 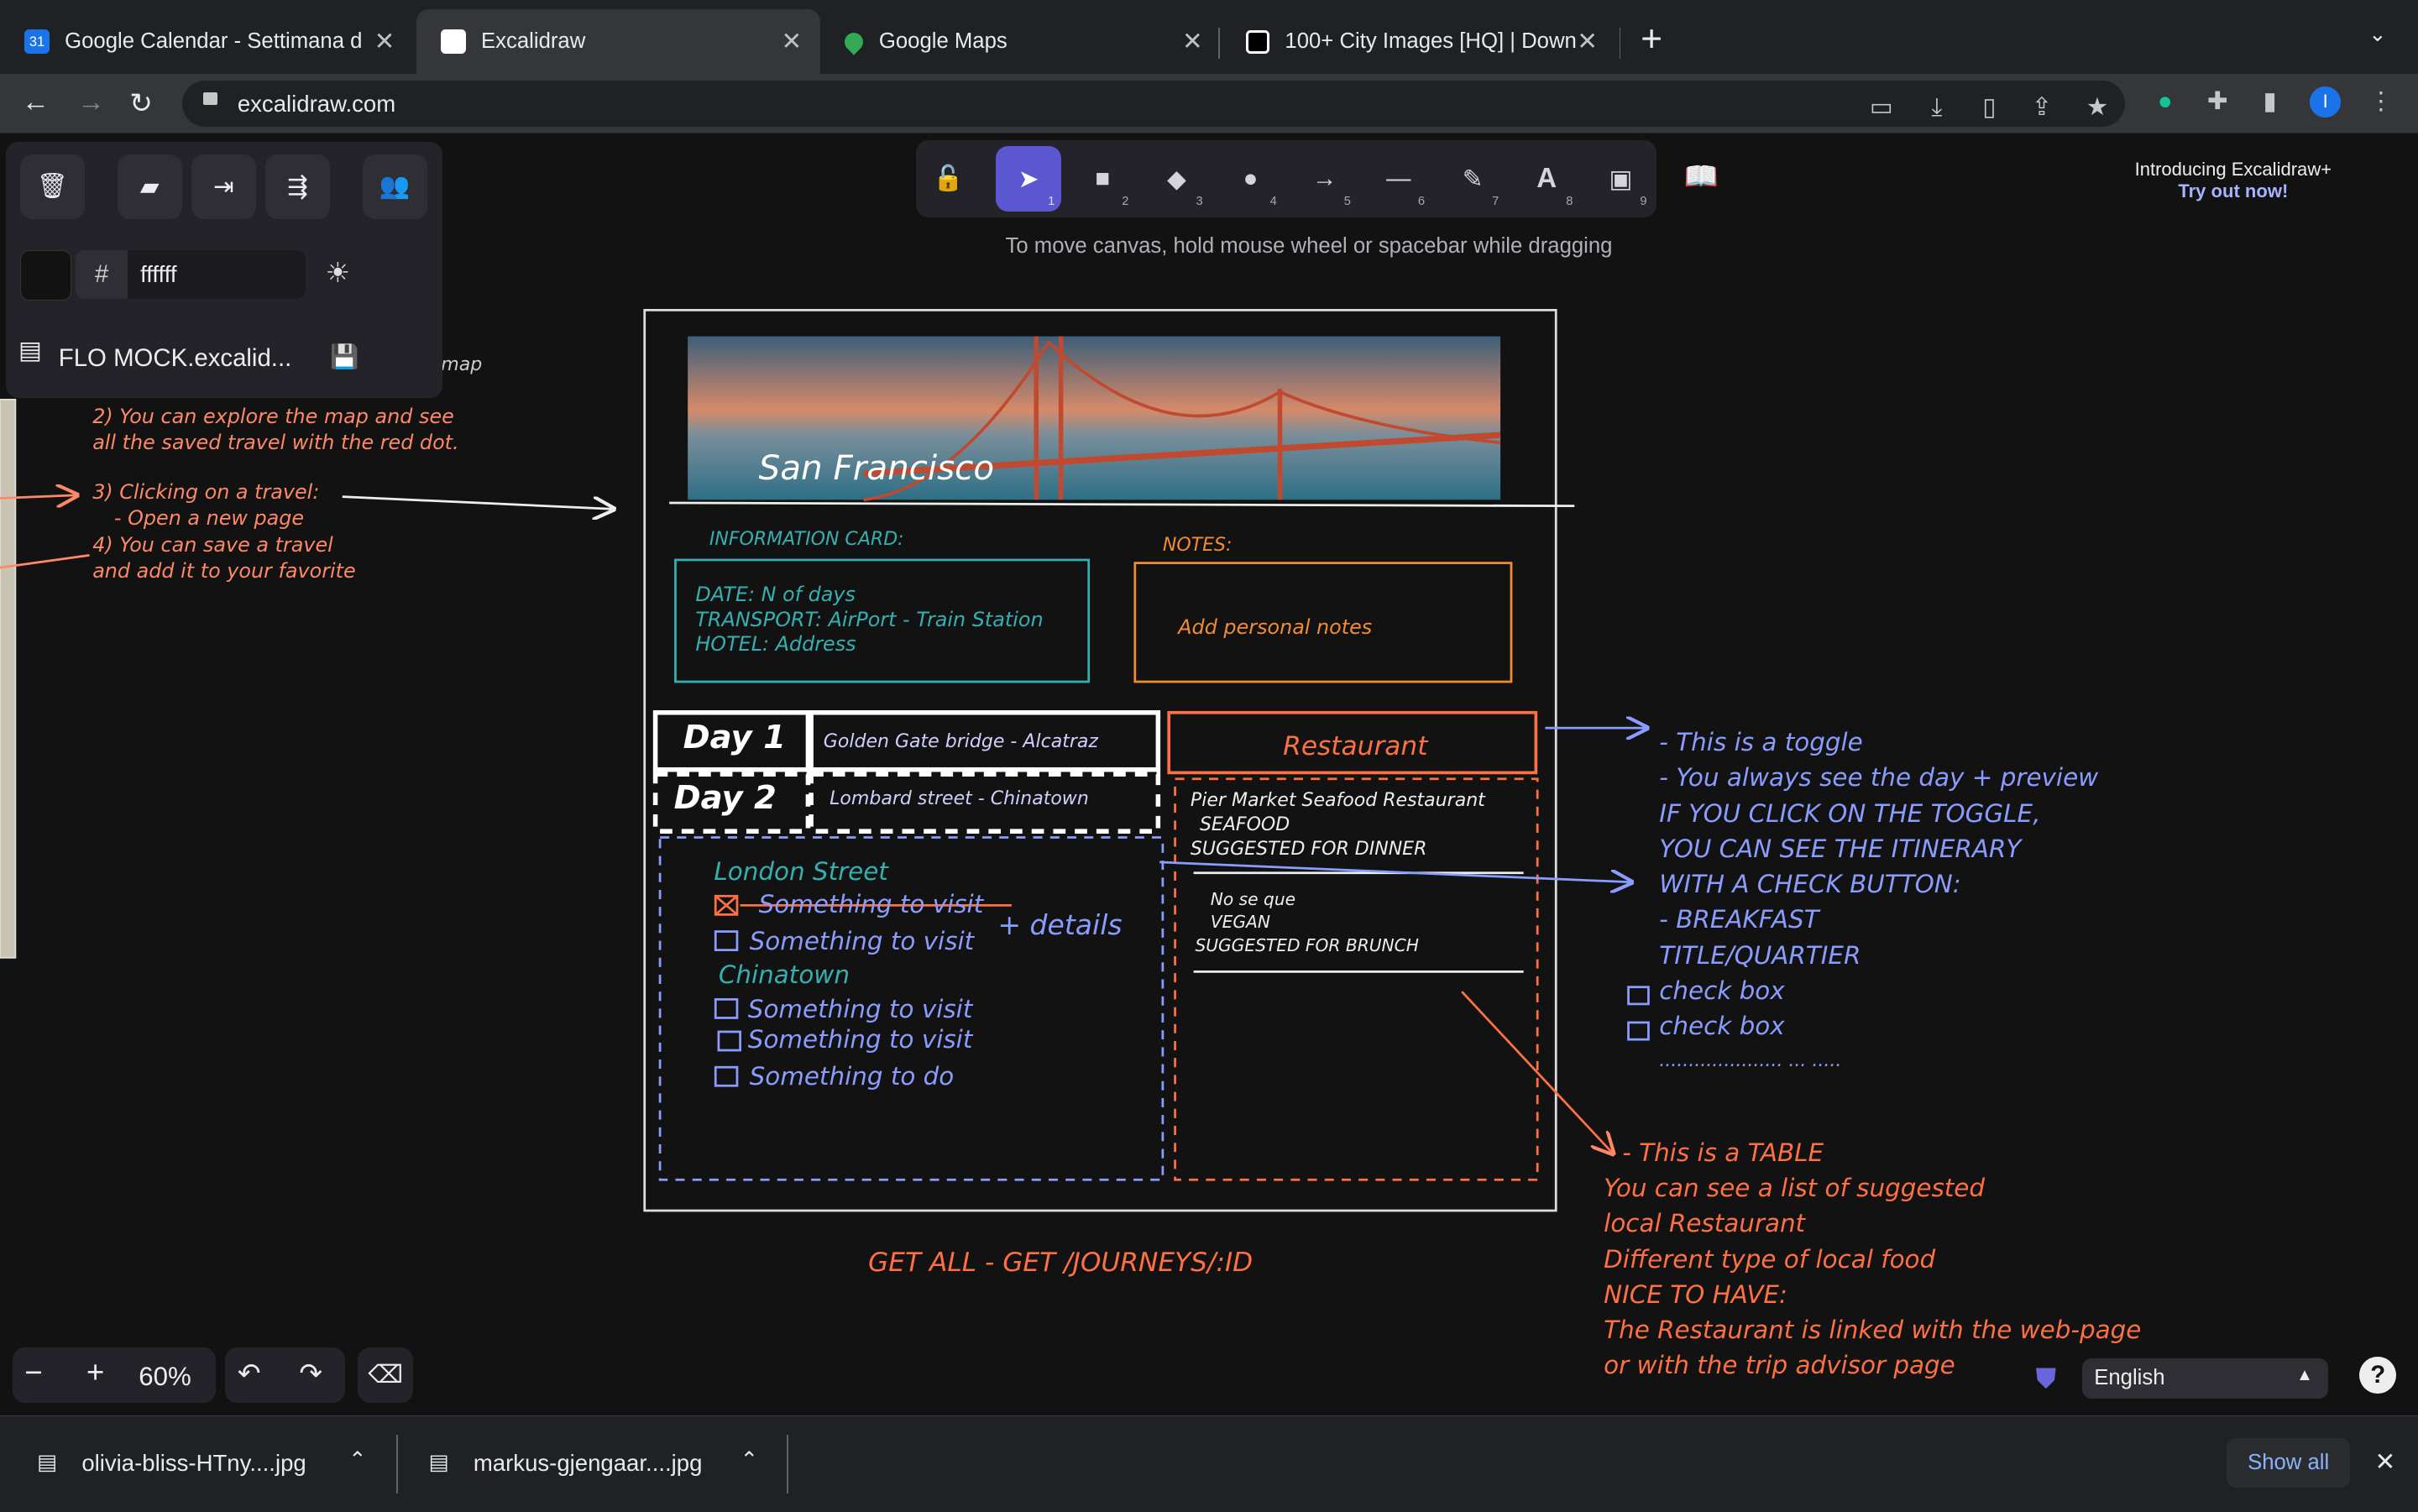 I want to click on folder-open-icon: ▰, so click(x=149, y=186).